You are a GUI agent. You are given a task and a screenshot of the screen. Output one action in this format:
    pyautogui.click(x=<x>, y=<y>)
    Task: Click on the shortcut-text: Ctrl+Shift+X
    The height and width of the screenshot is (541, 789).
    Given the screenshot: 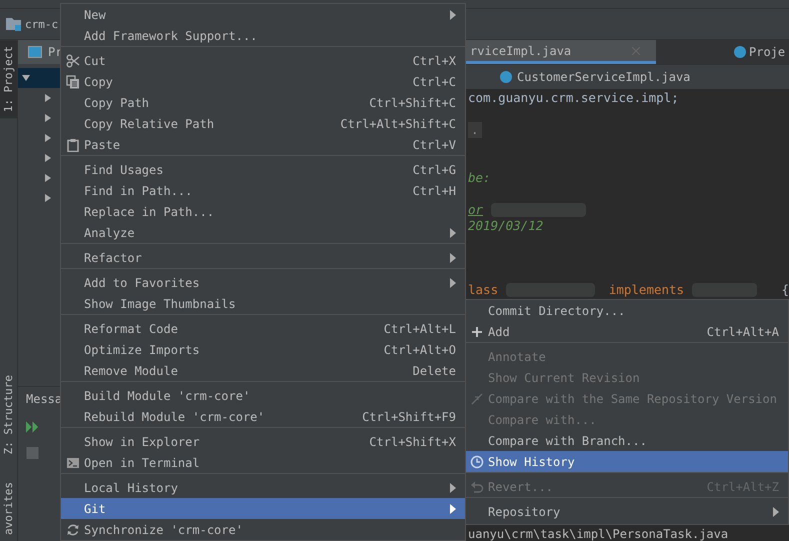 What is the action you would take?
    pyautogui.click(x=412, y=441)
    